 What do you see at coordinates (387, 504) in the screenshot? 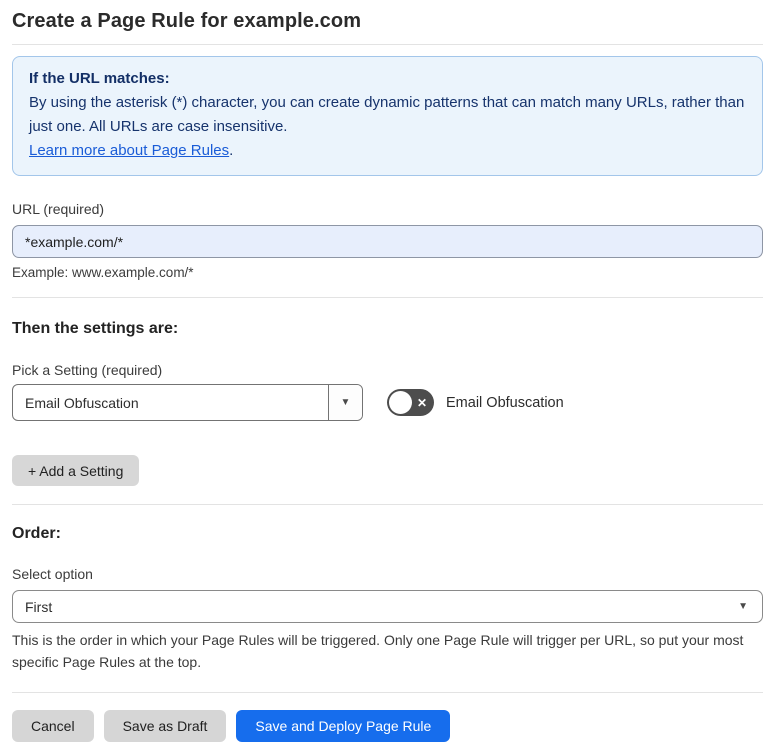
I see `settings-section-divider` at bounding box center [387, 504].